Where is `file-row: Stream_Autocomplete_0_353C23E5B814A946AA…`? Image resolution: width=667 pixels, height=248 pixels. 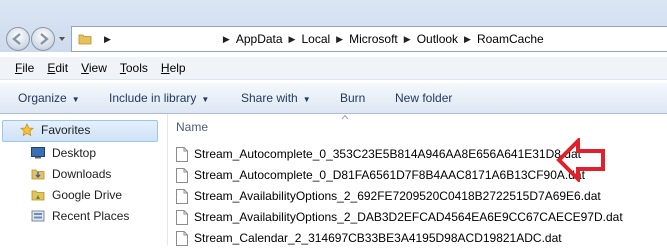 file-row: Stream_Autocomplete_0_353C23E5B814A946AA… is located at coordinates (378, 154).